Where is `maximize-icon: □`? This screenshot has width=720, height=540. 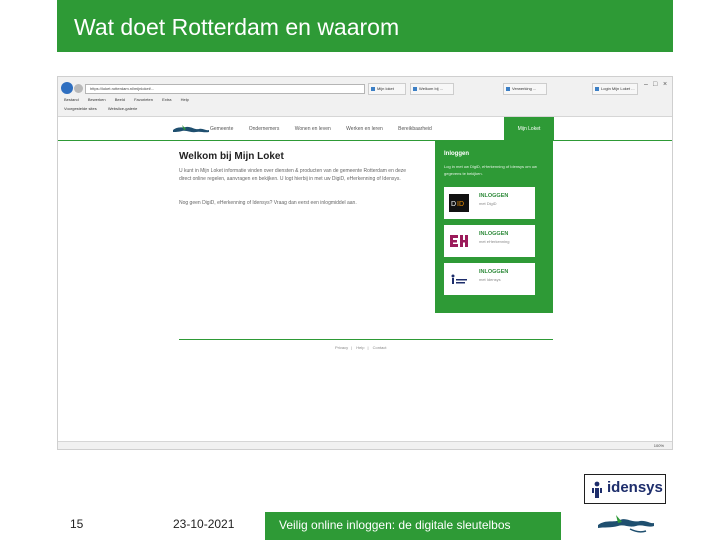 maximize-icon: □ is located at coordinates (655, 84).